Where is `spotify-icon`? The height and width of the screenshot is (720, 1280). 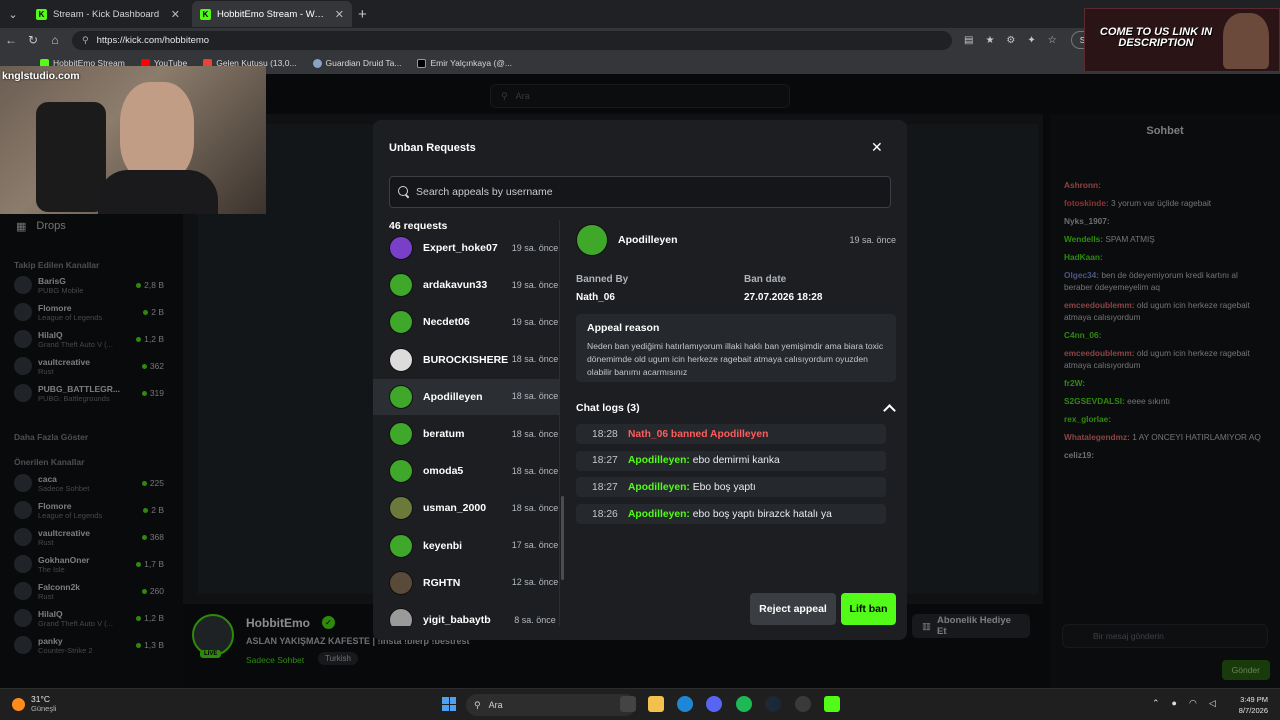
spotify-icon is located at coordinates (744, 704).